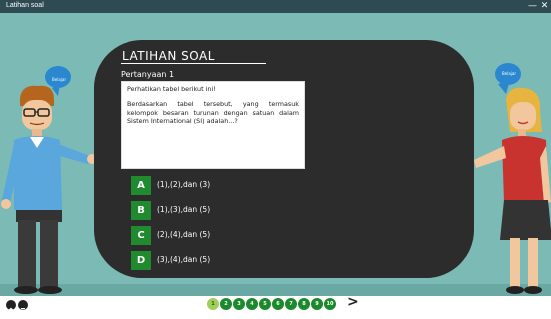 This screenshot has width=551, height=319. What do you see at coordinates (252, 304) in the screenshot?
I see `page-button-4: 4` at bounding box center [252, 304].